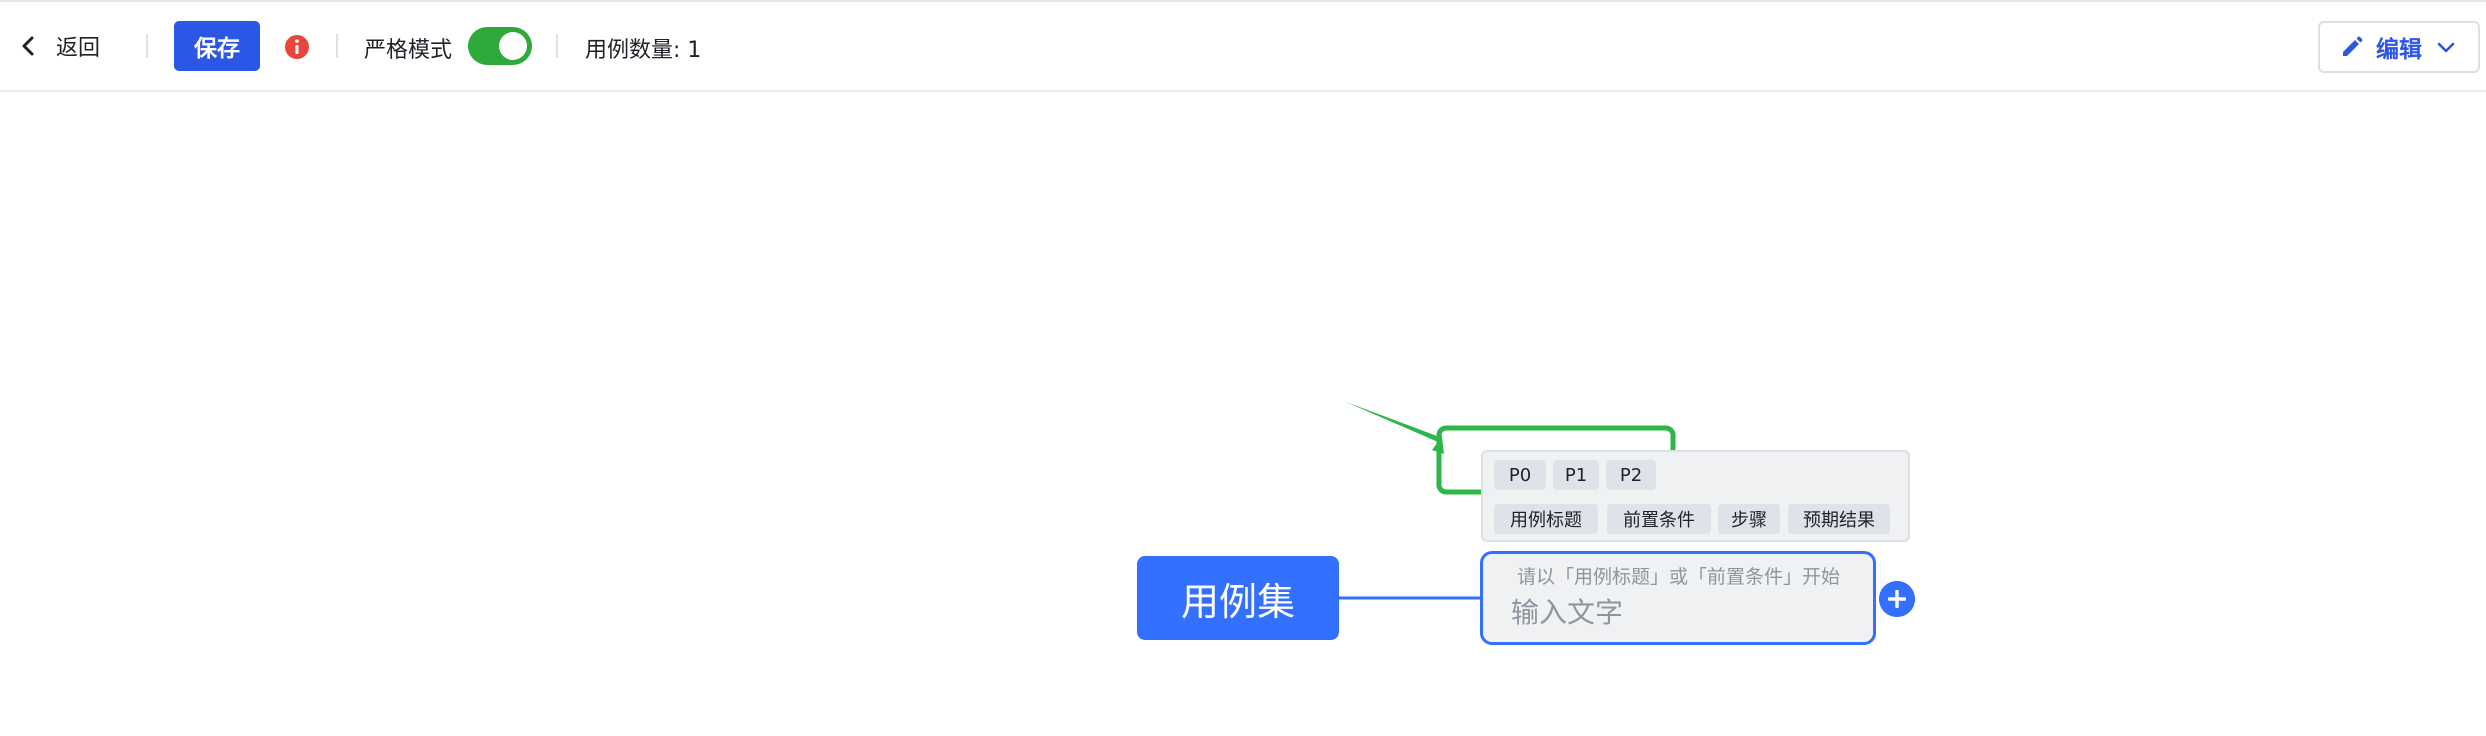 This screenshot has height=736, width=2486. I want to click on child-node-hint: 请以「用例标题」或「前置条件」开始, so click(1679, 577).